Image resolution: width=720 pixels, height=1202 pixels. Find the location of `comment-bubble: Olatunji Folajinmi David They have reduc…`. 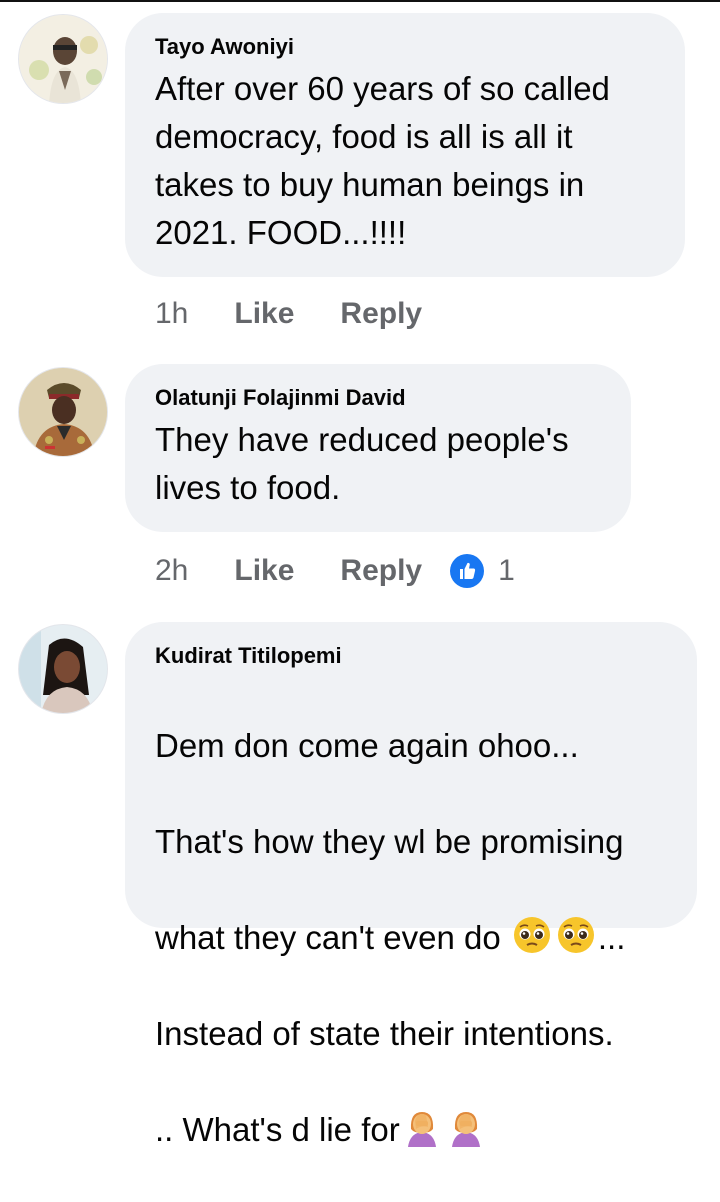

comment-bubble: Olatunji Folajinmi David They have reduc… is located at coordinates (378, 448).